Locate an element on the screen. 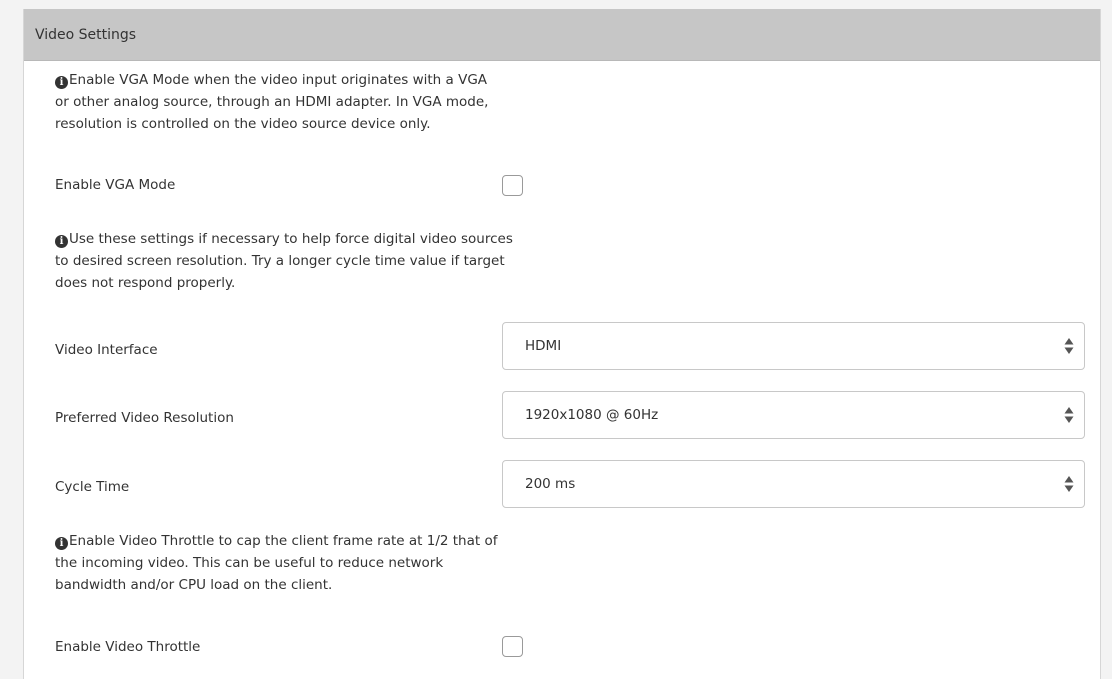  preferred-video-resolution-label: Preferred Video Resolution is located at coordinates (144, 418).